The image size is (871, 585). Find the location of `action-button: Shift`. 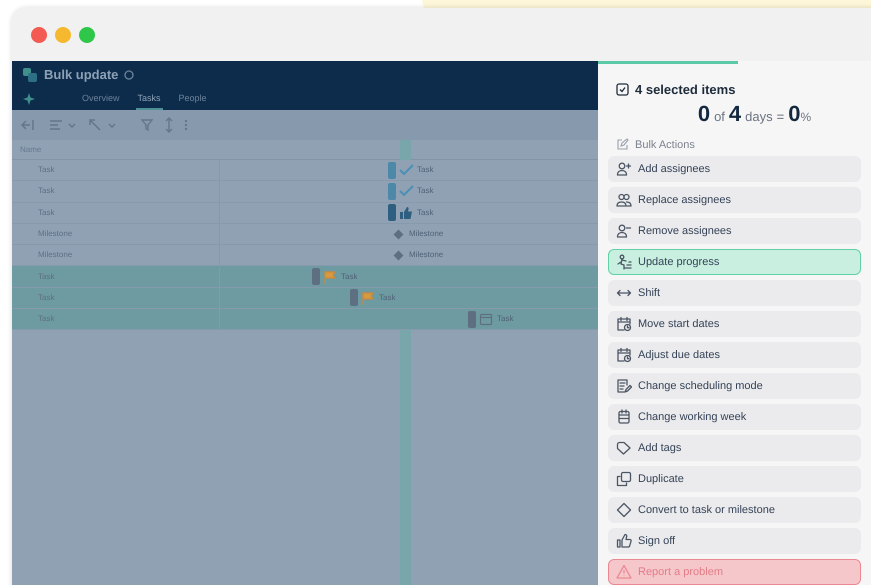

action-button: Shift is located at coordinates (734, 293).